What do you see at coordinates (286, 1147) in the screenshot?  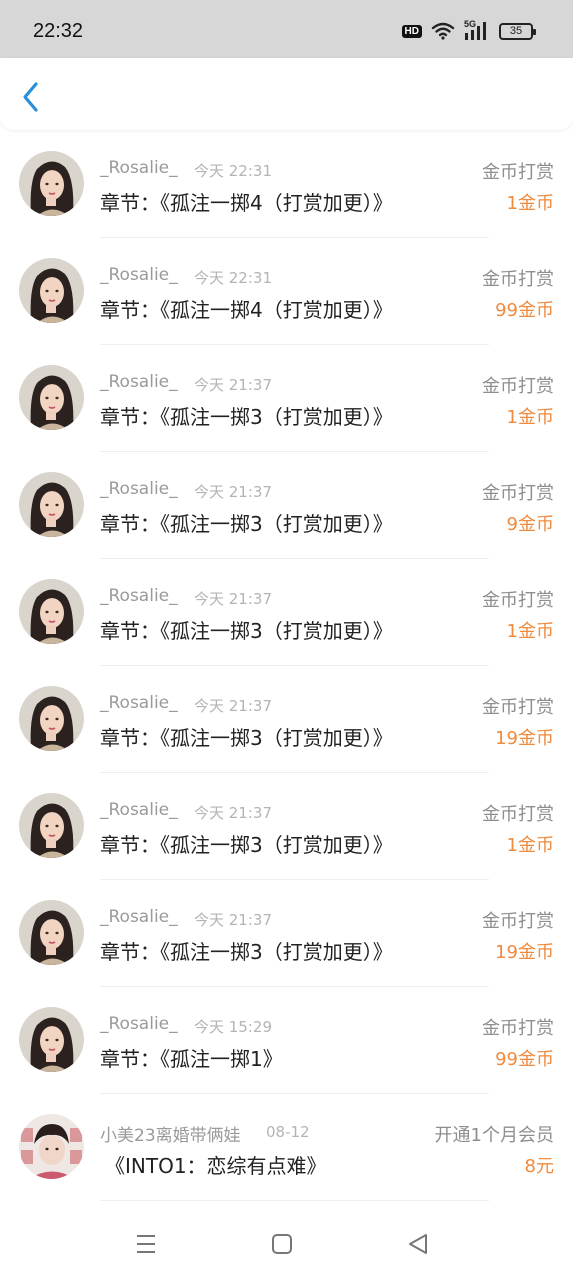 I see `reward-row: 小美23离婚带俩娃 08-12 《INTO1：恋综有点难》 开通1个月会员 8元` at bounding box center [286, 1147].